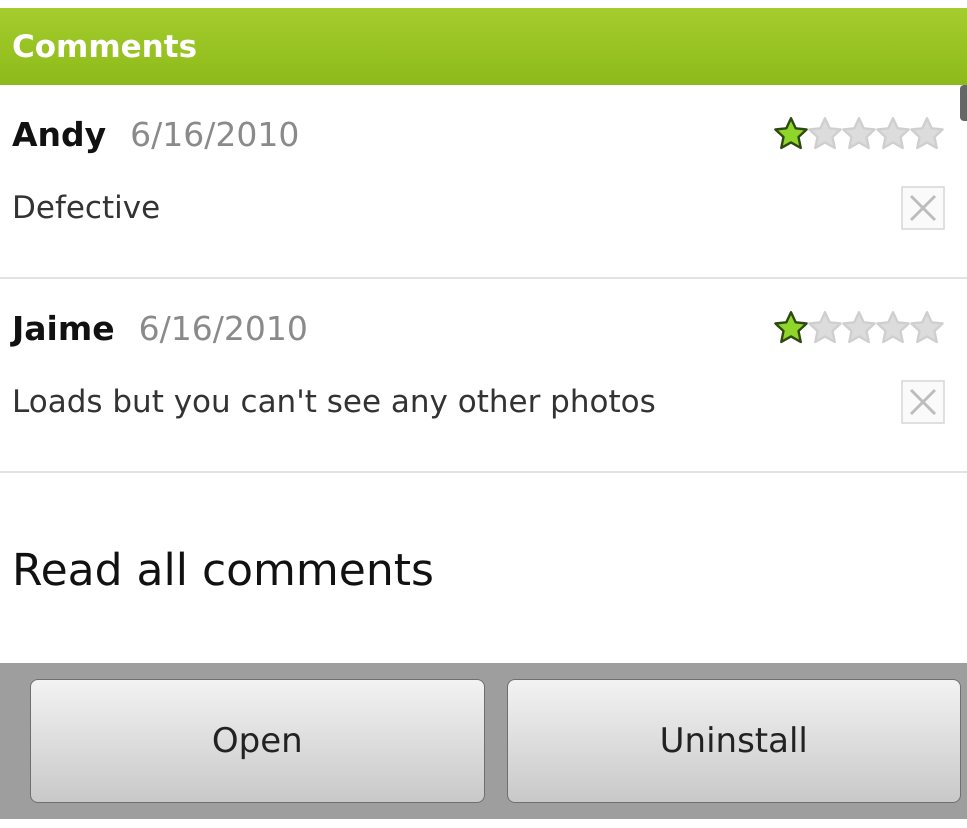 The width and height of the screenshot is (967, 828). I want to click on action-button: Open, so click(257, 741).